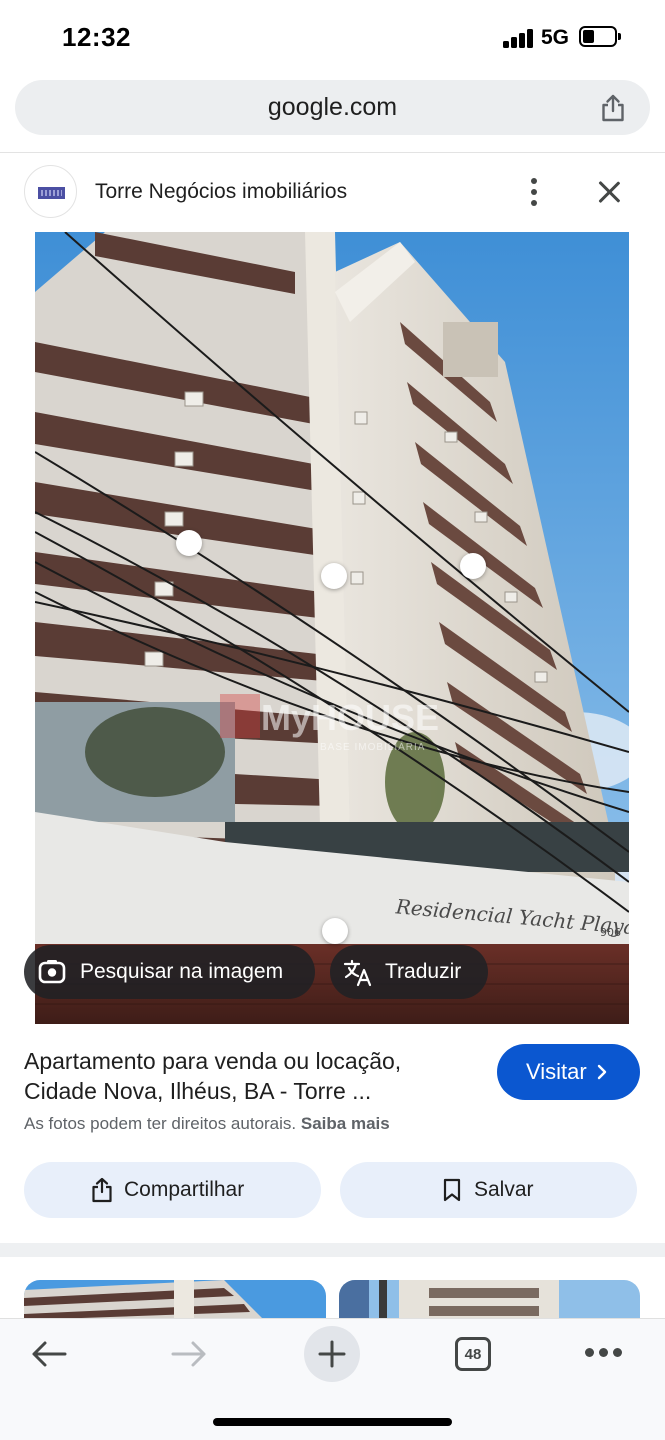 The width and height of the screenshot is (665, 1440). I want to click on battery-icon, so click(600, 36).